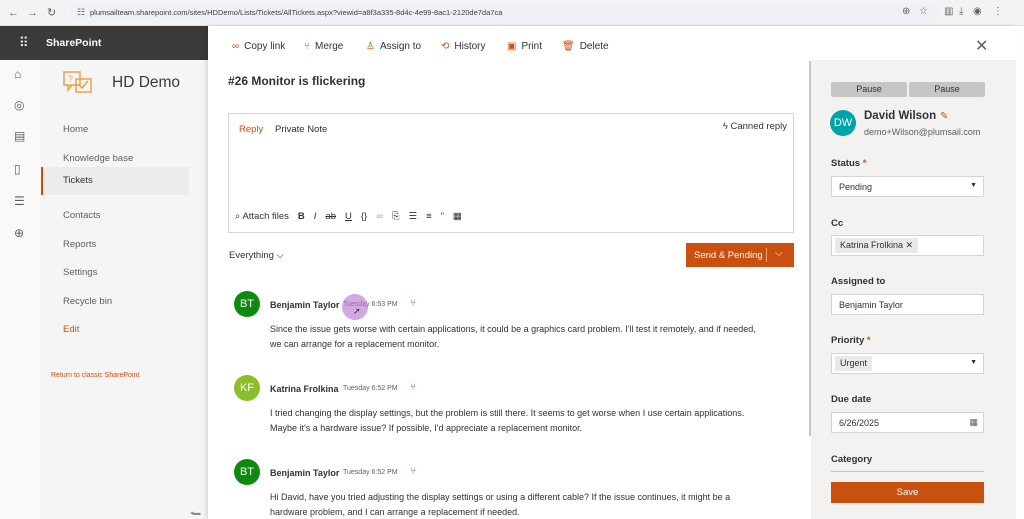 The width and height of the screenshot is (1024, 519). I want to click on nav-edit-link: Edit, so click(115, 330).